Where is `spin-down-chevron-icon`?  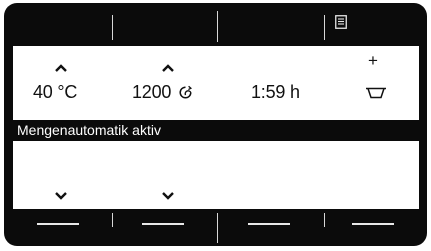 spin-down-chevron-icon is located at coordinates (168, 196).